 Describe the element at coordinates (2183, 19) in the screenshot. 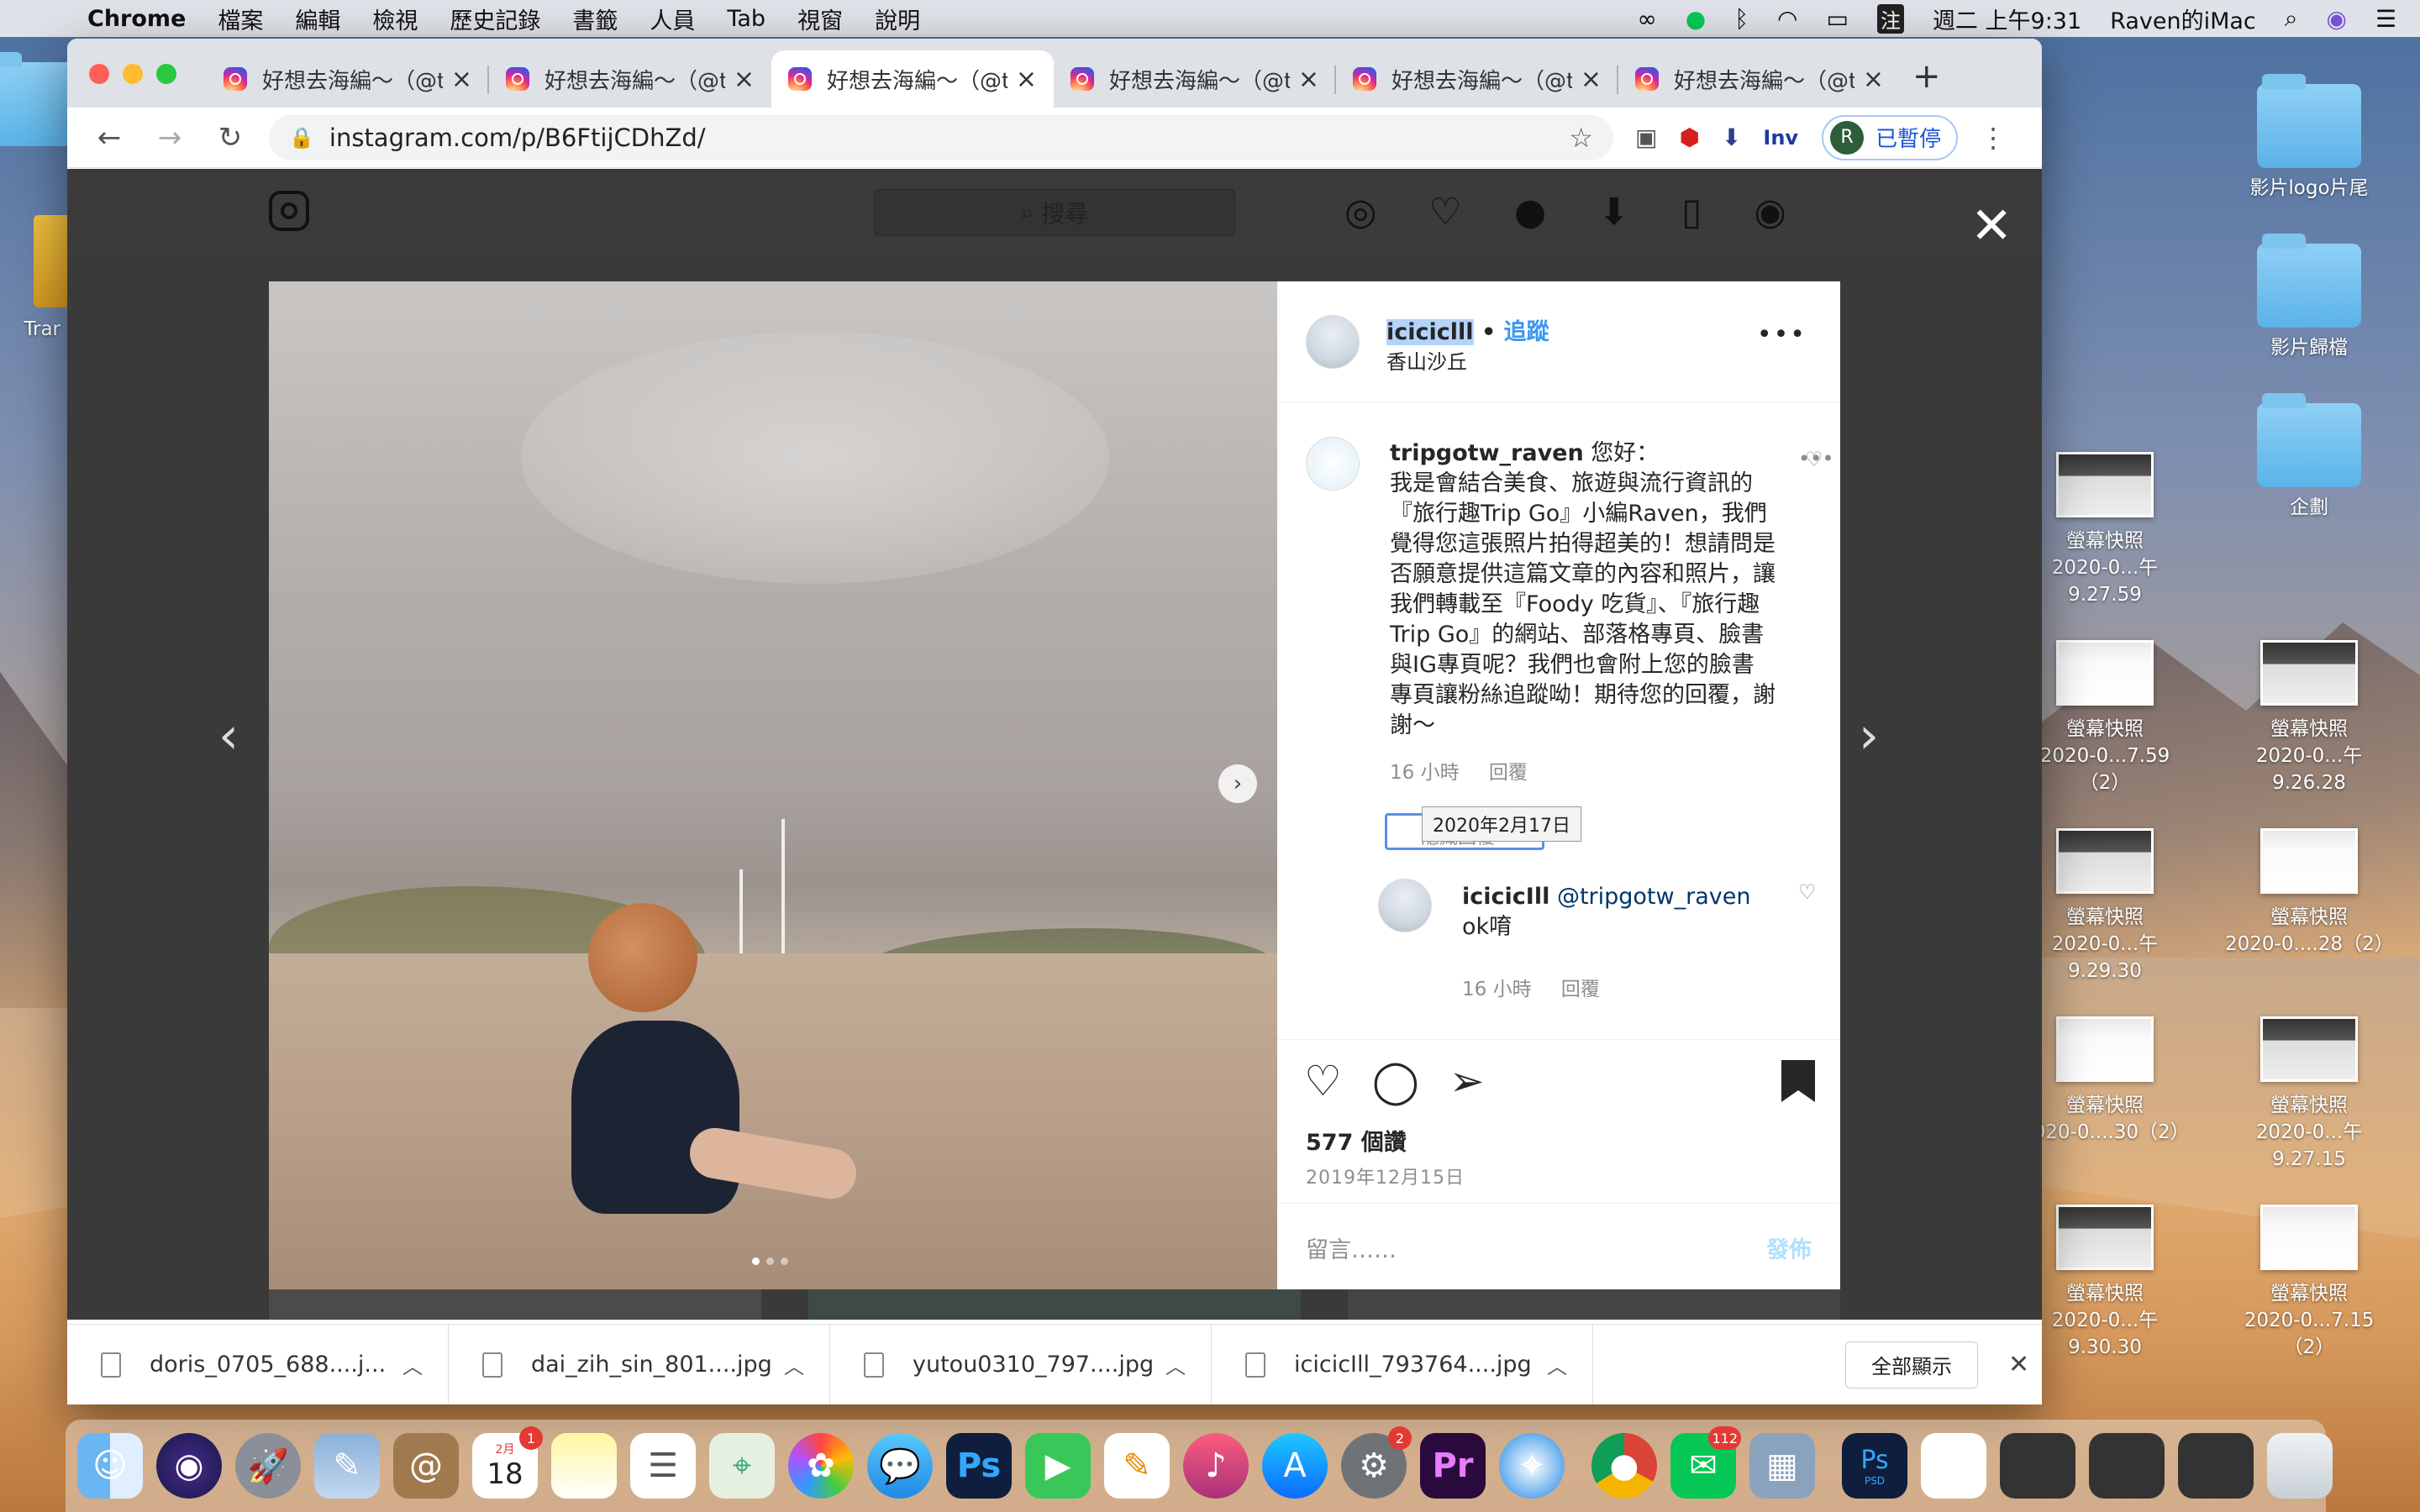

I see `menu-user: Raven的iMac` at that location.